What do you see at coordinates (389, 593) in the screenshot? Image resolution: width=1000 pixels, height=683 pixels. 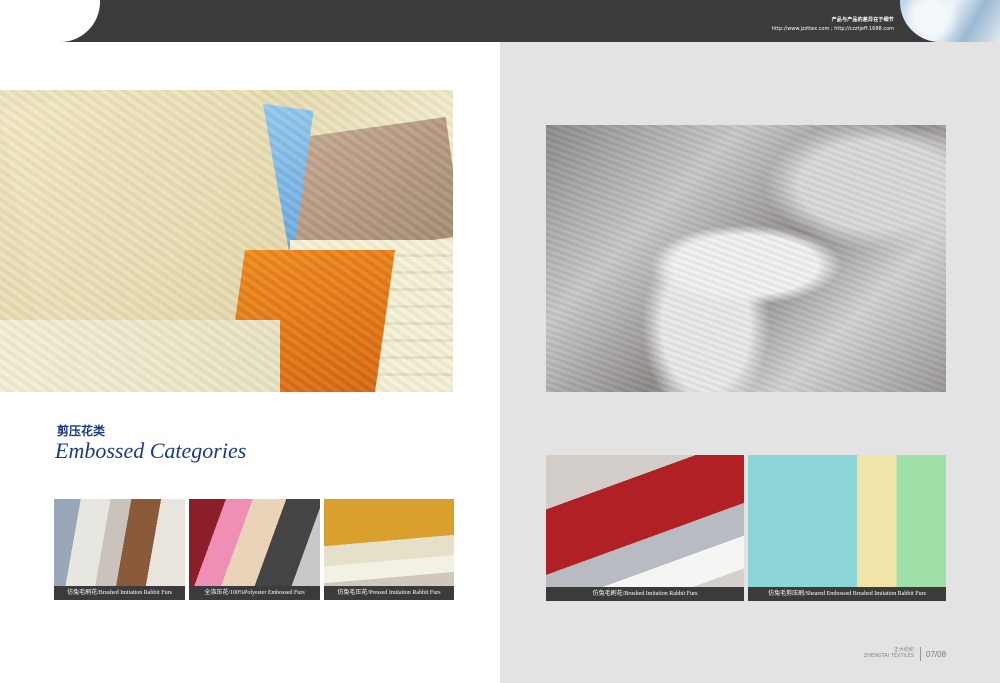 I see `thumbnail-caption: 仿兔毛压花/Pressed Imitation Rabbit Furs` at bounding box center [389, 593].